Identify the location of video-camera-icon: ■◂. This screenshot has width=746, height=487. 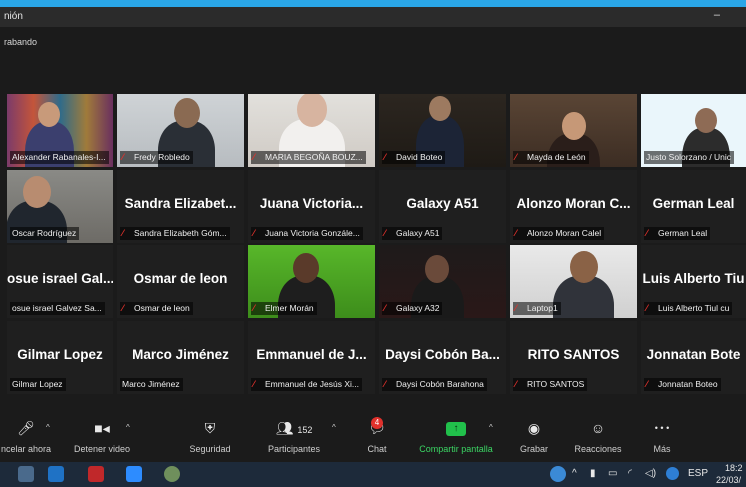
(102, 428).